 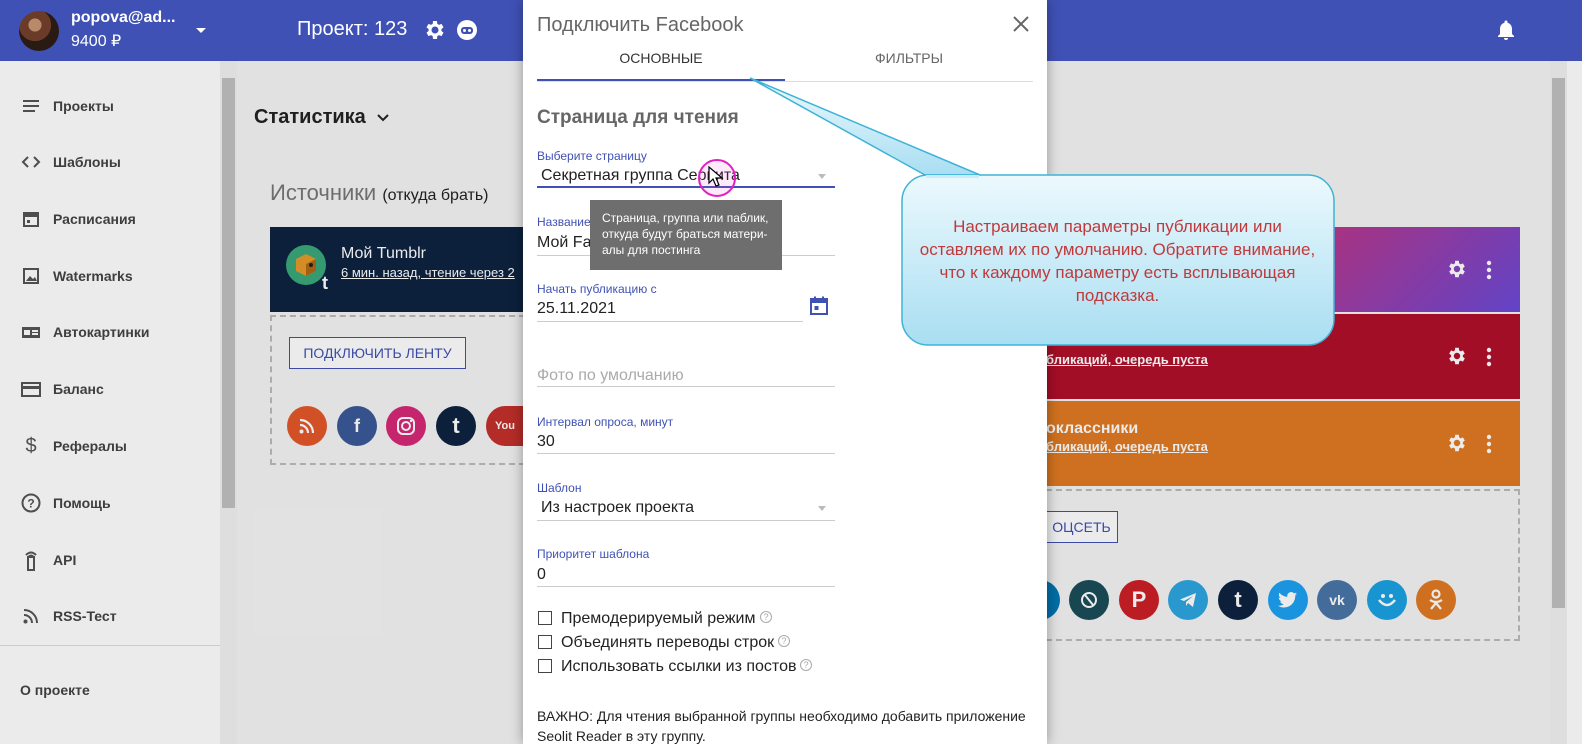 What do you see at coordinates (435, 30) in the screenshot?
I see `gear-icon` at bounding box center [435, 30].